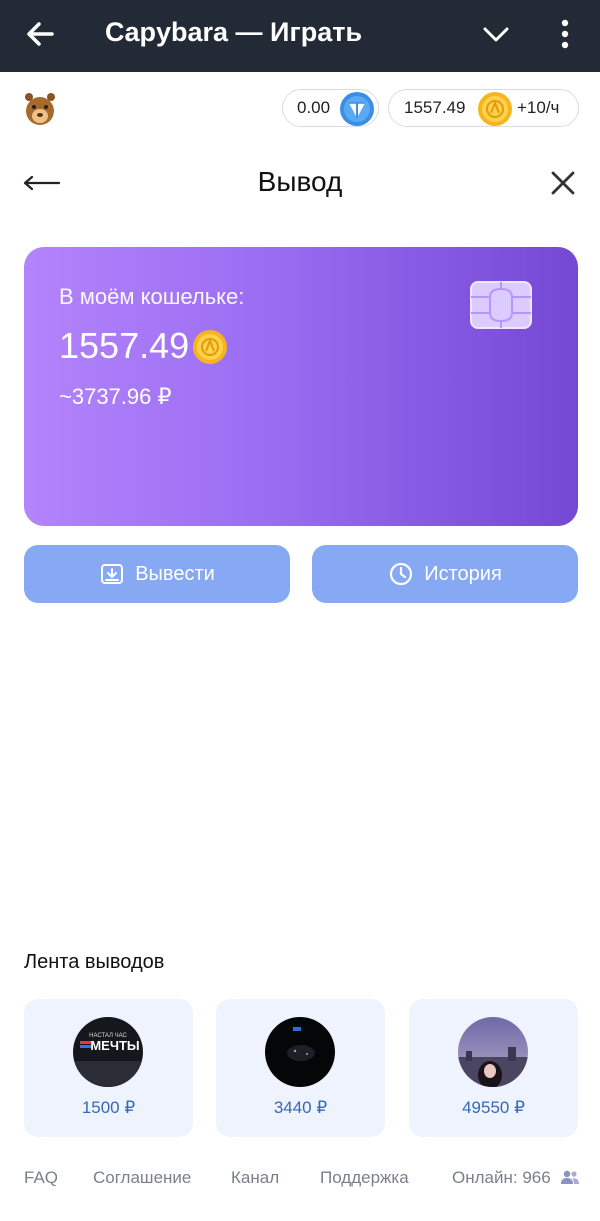  What do you see at coordinates (314, 107) in the screenshot?
I see `ton-balance-value: 0.00` at bounding box center [314, 107].